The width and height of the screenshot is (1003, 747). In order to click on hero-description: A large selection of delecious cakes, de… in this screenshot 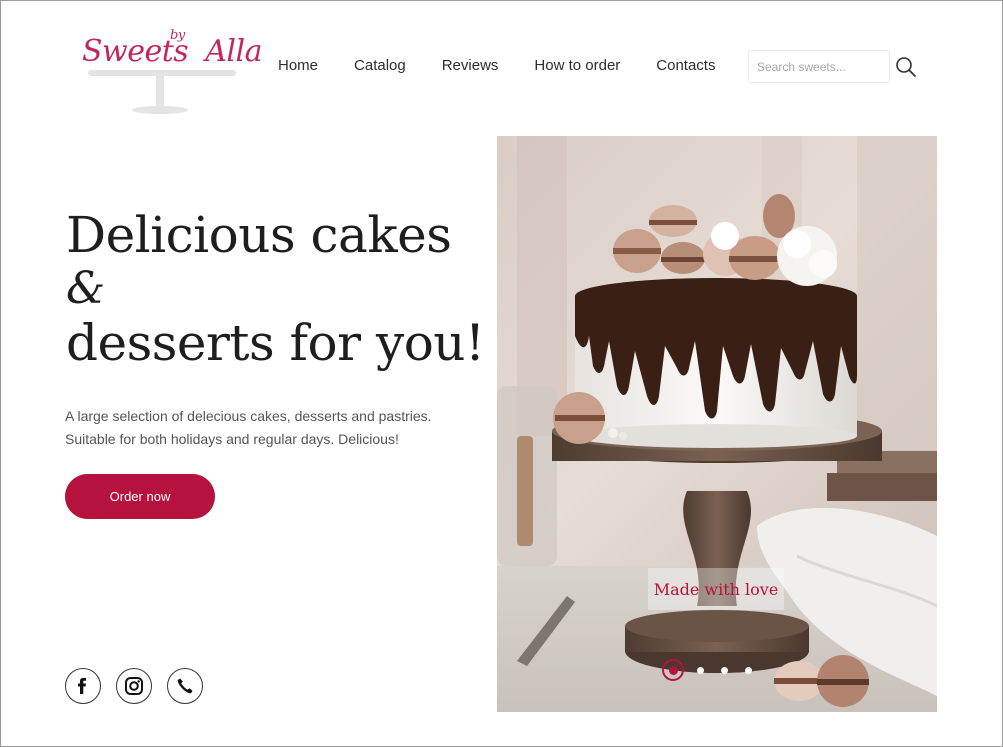, I will do `click(270, 428)`.